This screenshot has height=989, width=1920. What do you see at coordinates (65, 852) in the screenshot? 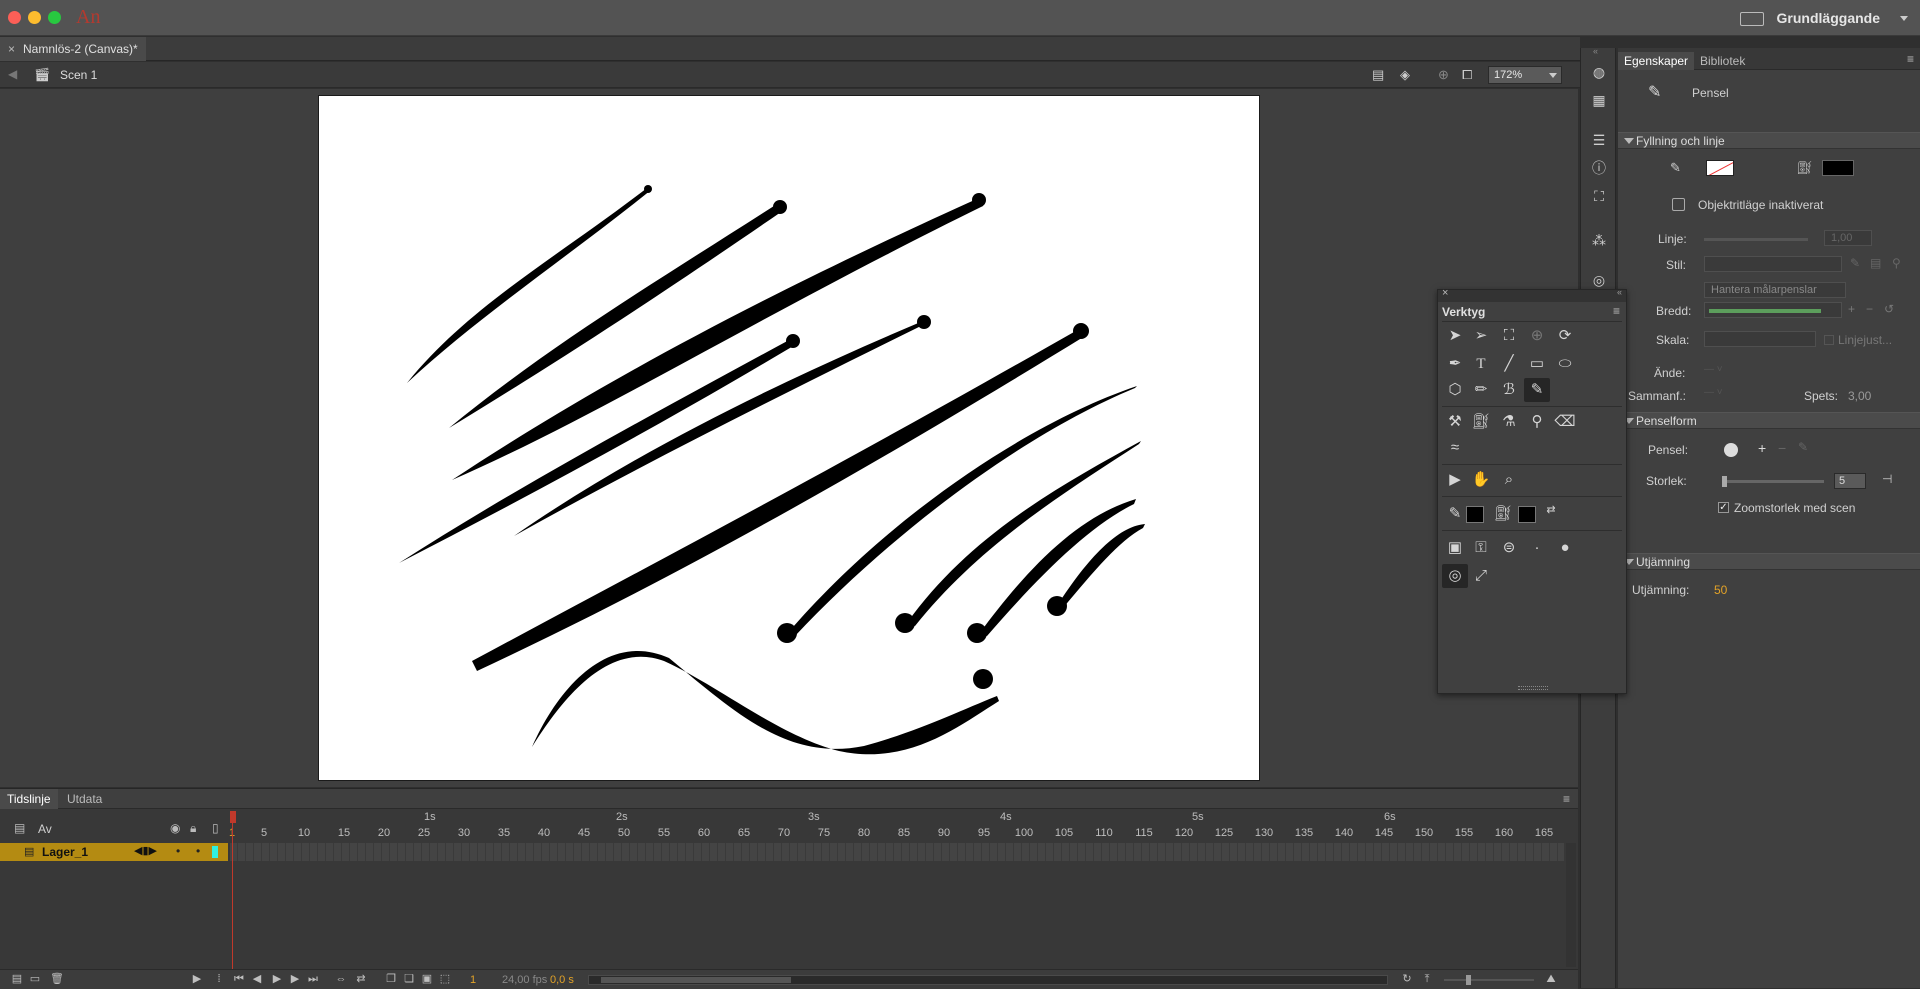
I see `layer-name: Lager_1` at bounding box center [65, 852].